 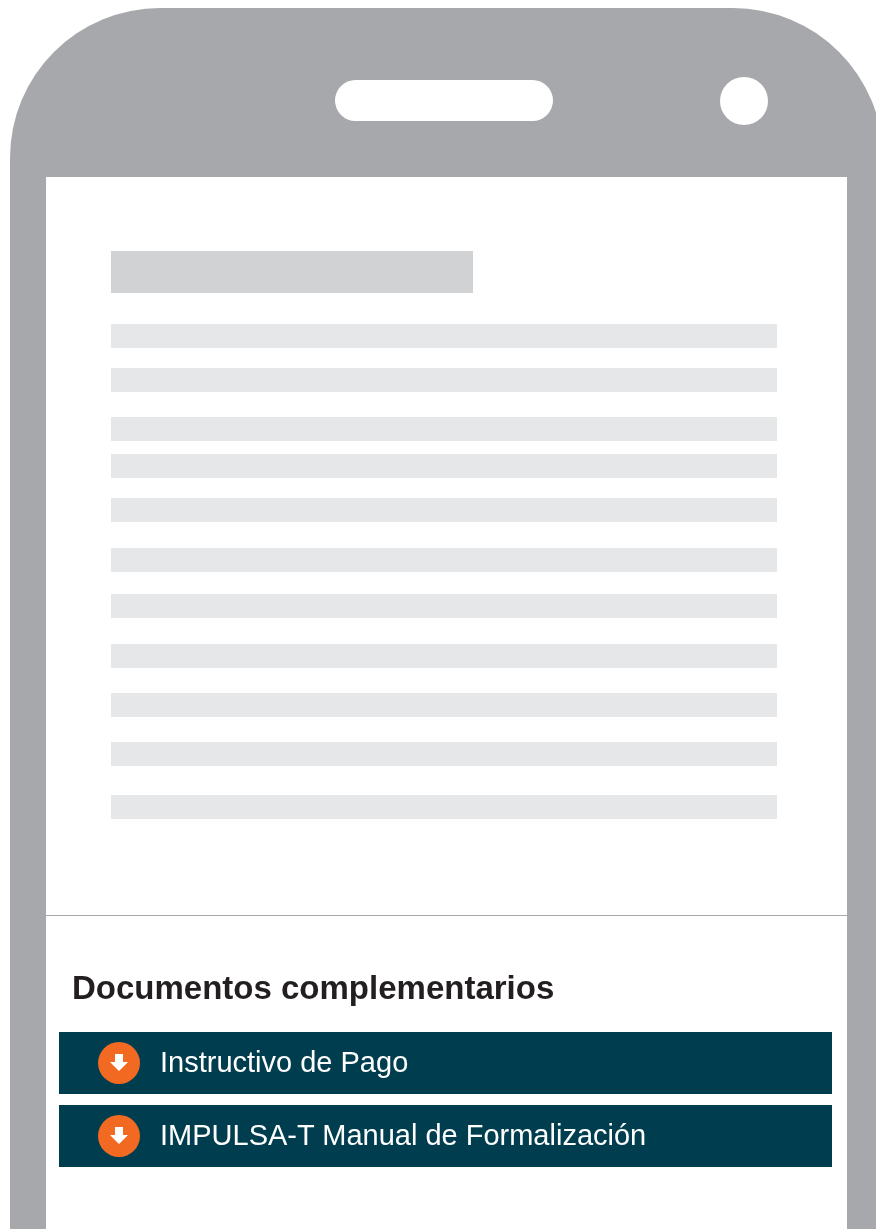 What do you see at coordinates (445, 1136) in the screenshot?
I see `document-download-button: IMPULSA-T Manual de Formalización` at bounding box center [445, 1136].